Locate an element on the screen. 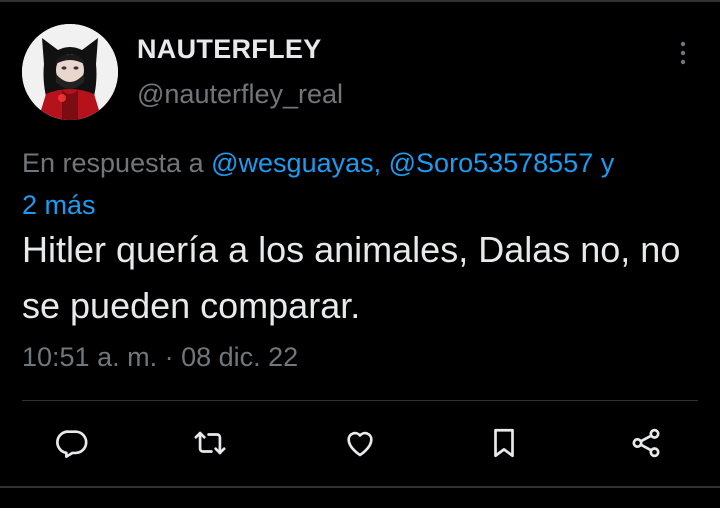  reply-icon is located at coordinates (72, 444).